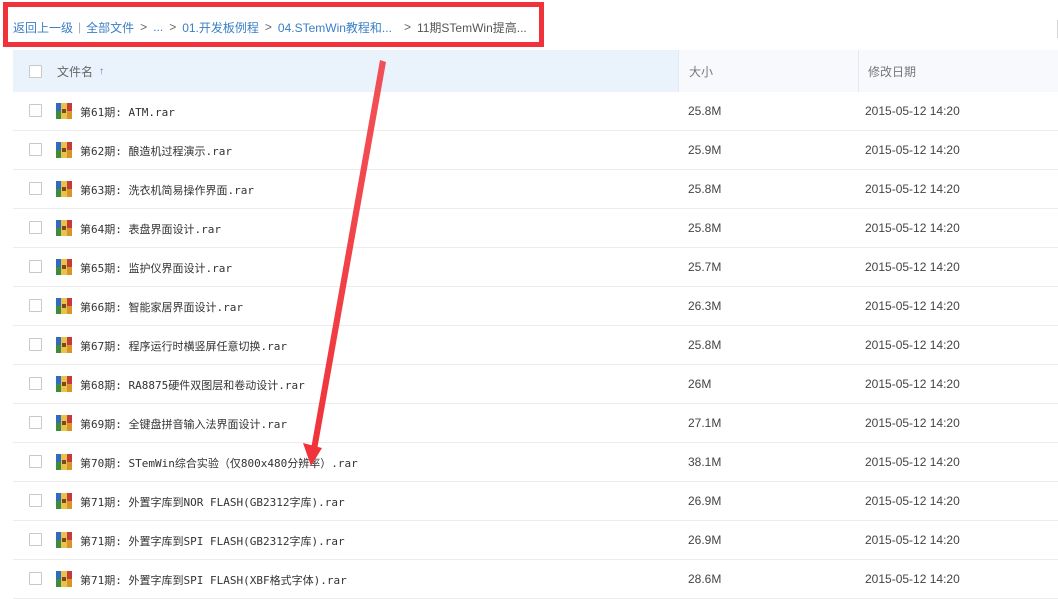  I want to click on file-size: 25.7M, so click(705, 267).